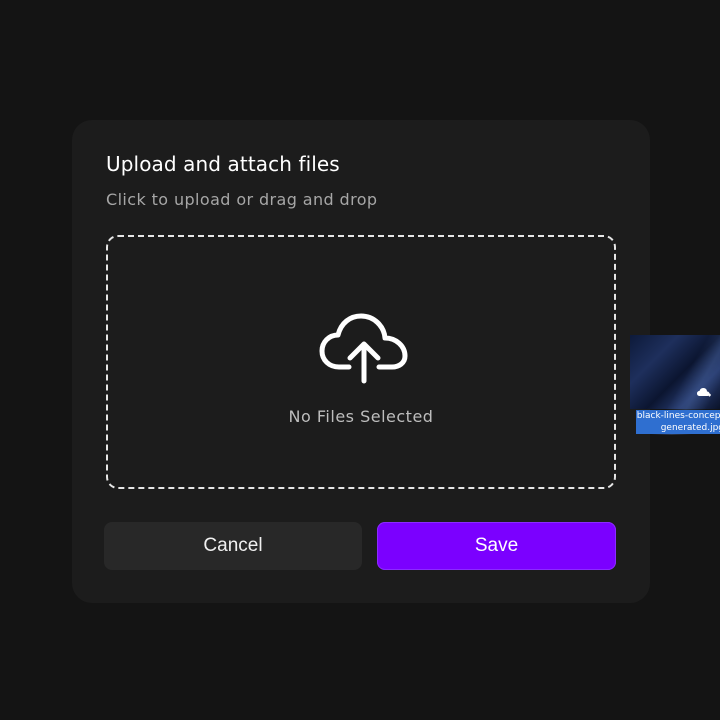 Image resolution: width=720 pixels, height=720 pixels. I want to click on file-name-line-1: black-lines-concept, so click(678, 416).